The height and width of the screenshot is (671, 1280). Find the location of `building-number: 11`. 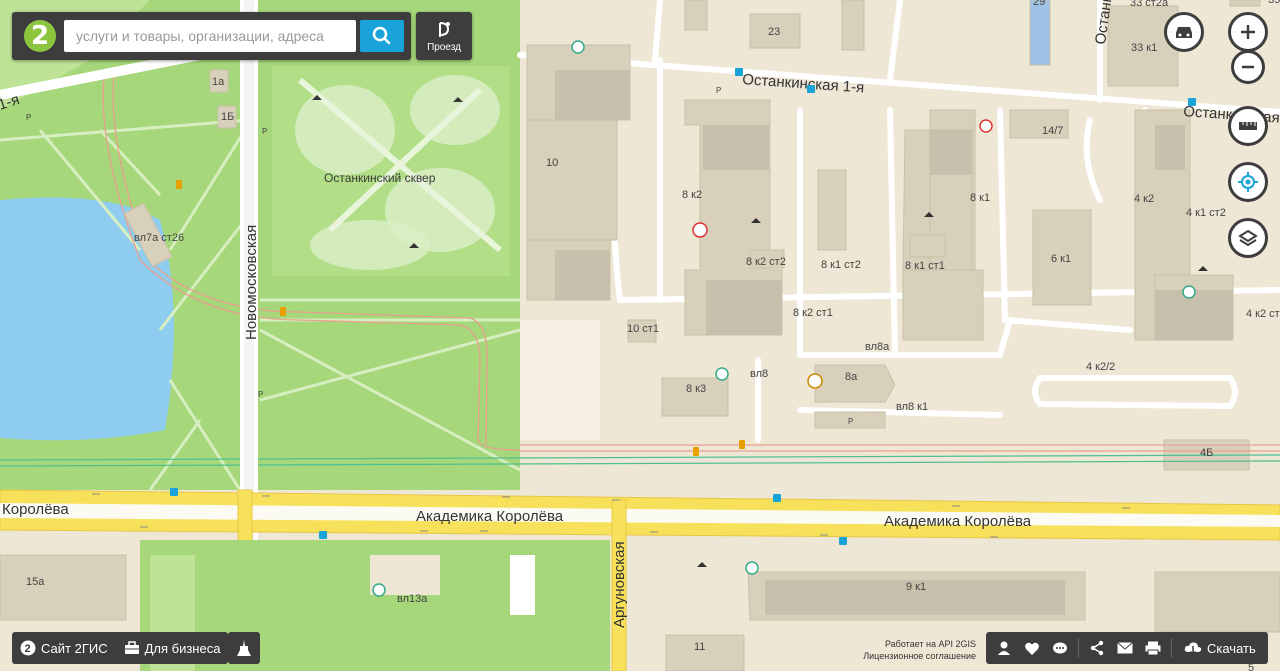

building-number: 11 is located at coordinates (699, 647).